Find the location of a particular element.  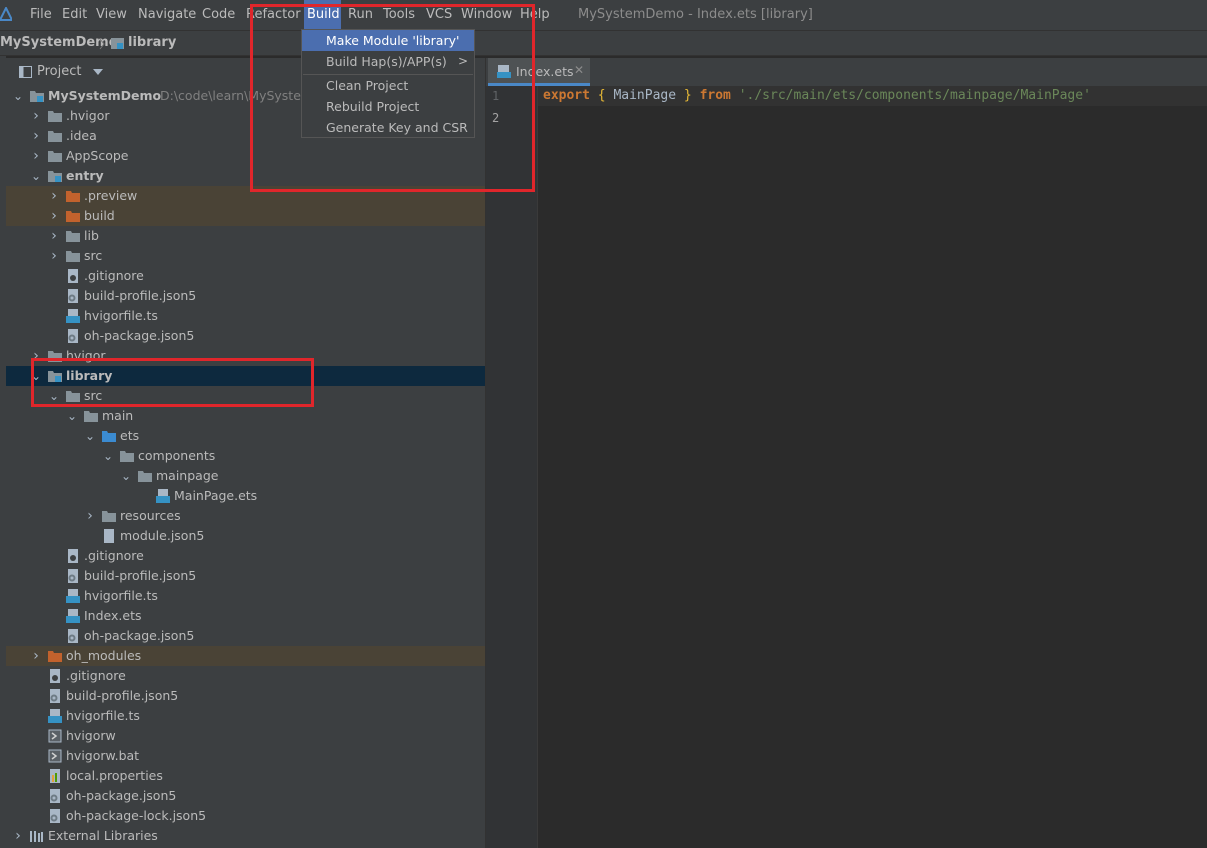

excluded-folder-icon is located at coordinates (55, 656).